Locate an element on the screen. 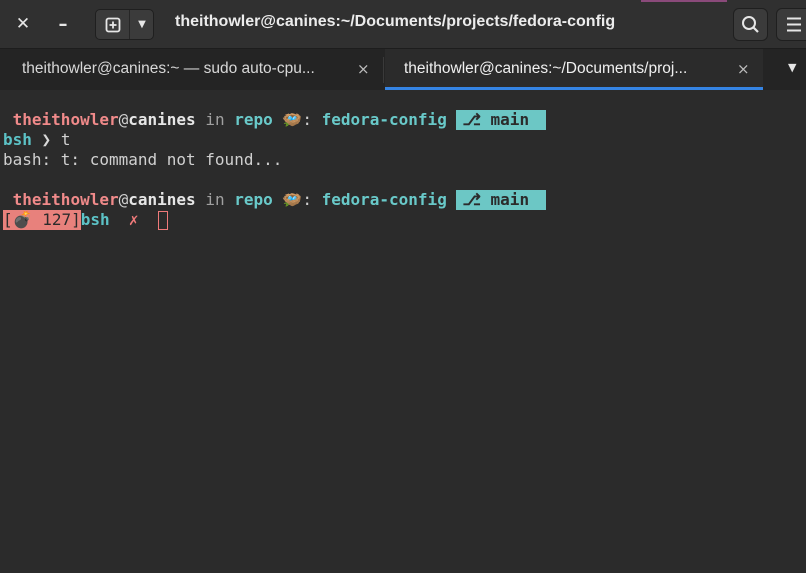 The width and height of the screenshot is (806, 573). exit-code-badge: [💣 127] is located at coordinates (42, 220).